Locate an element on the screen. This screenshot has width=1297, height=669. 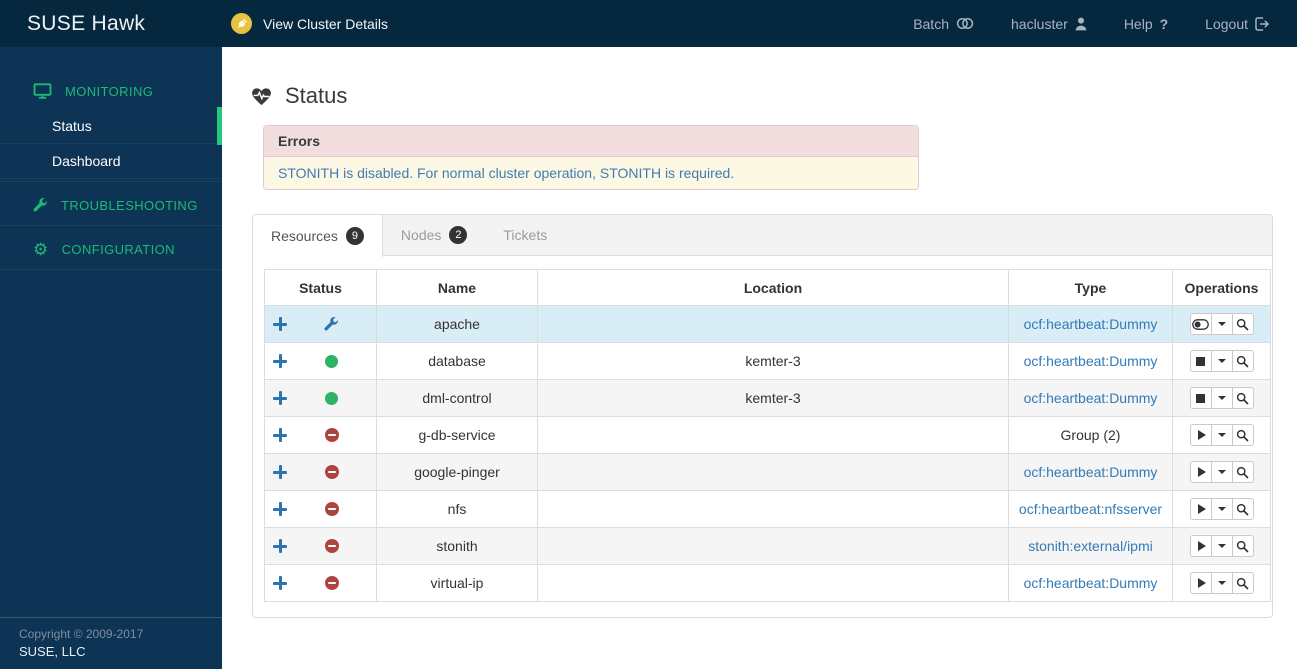
cluster-details-link: View Cluster Details is located at coordinates (309, 23).